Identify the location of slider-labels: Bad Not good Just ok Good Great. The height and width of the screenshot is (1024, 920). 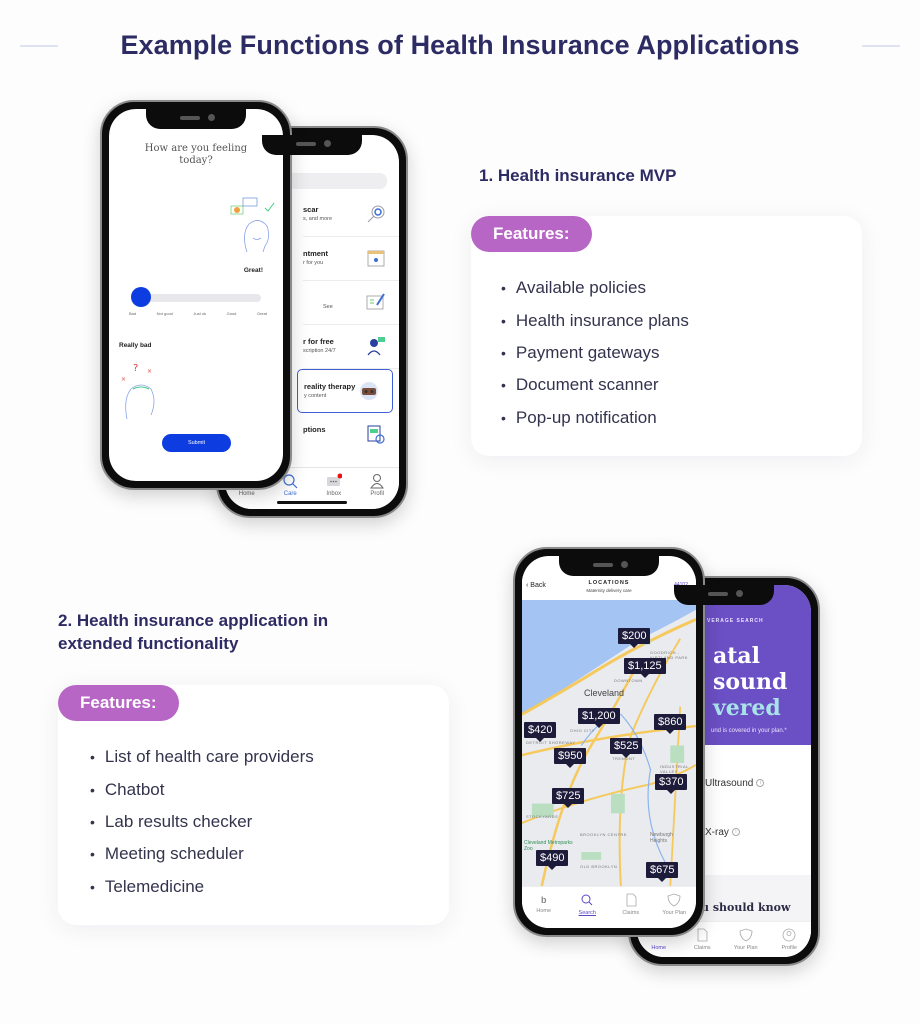
(198, 313).